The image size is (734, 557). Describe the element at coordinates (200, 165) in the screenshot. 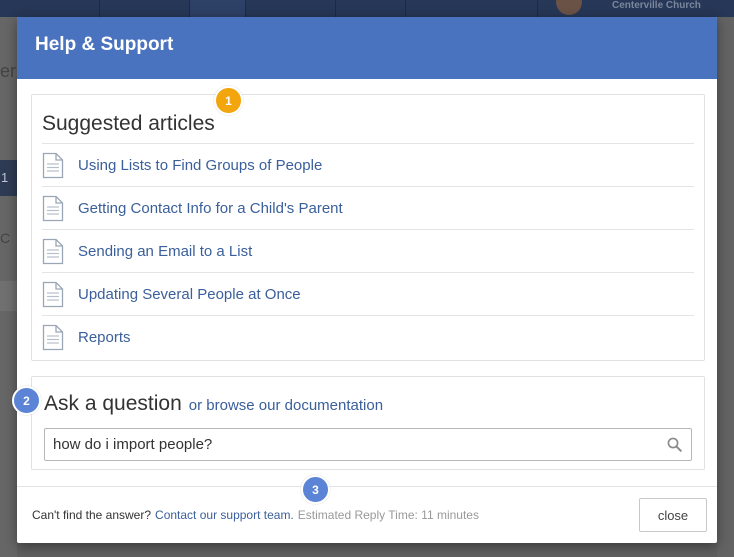

I see `article-link: Using Lists to Find Groups of People` at that location.